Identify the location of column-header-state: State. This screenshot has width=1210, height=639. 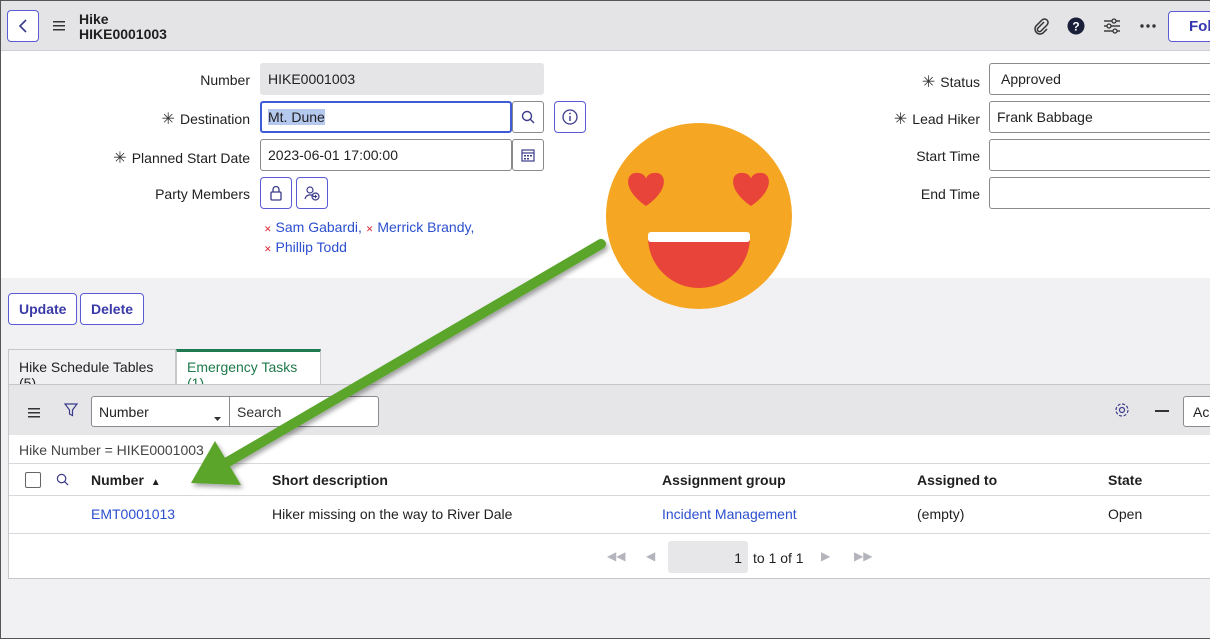
(1125, 480).